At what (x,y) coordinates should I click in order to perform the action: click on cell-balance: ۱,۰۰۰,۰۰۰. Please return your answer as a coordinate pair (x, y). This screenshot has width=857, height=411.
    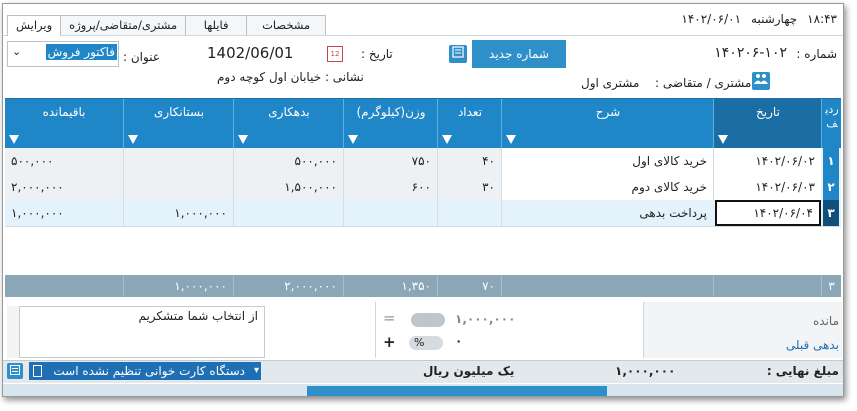
    Looking at the image, I should click on (37, 213).